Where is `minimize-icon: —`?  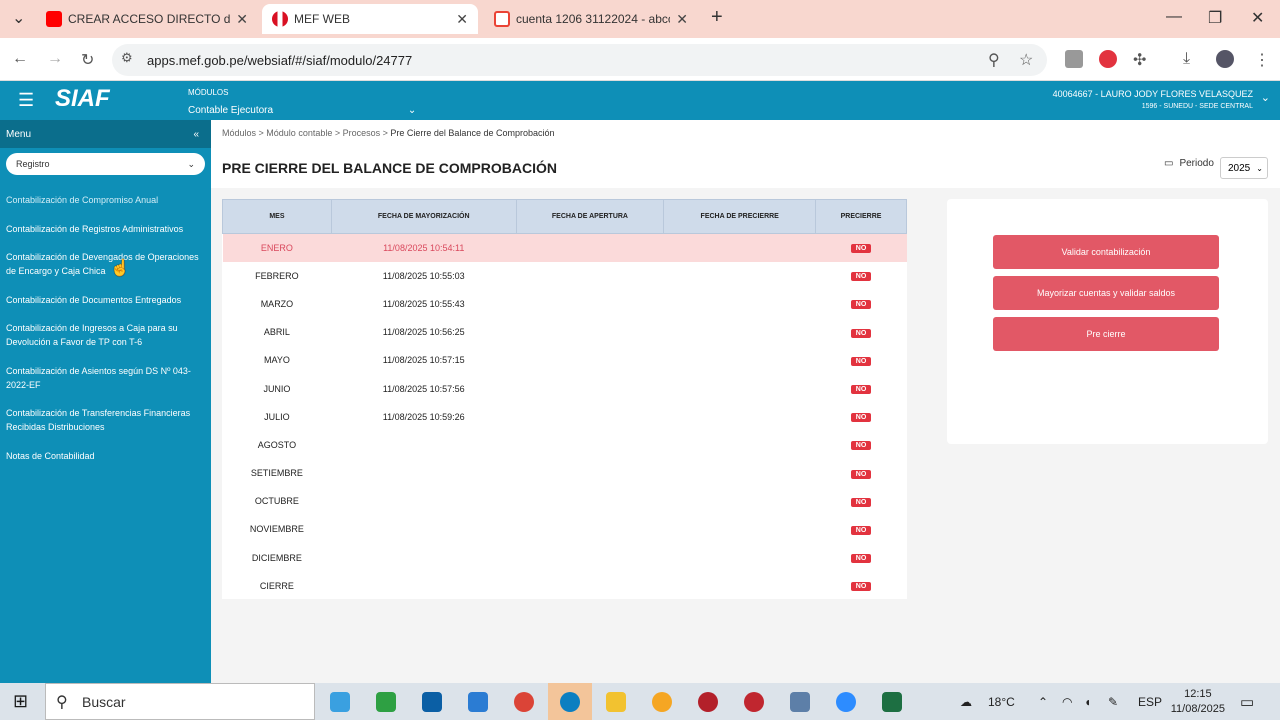 minimize-icon: — is located at coordinates (1174, 17).